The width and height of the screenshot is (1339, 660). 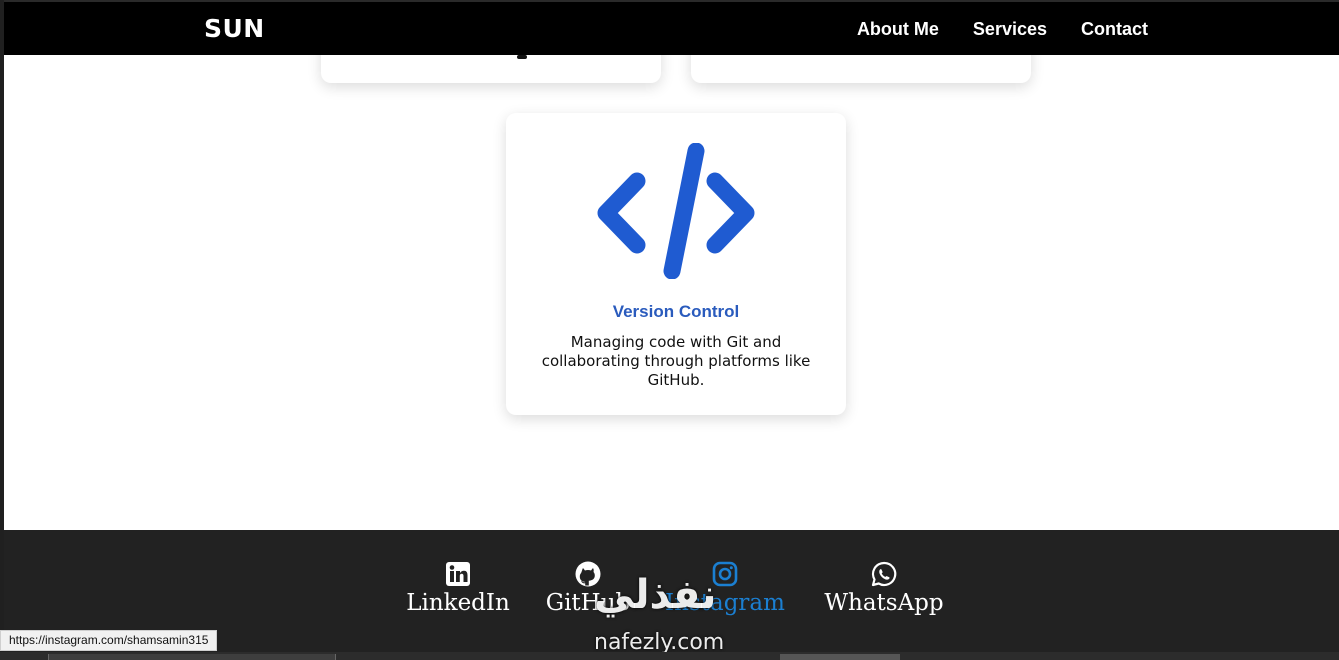 What do you see at coordinates (1010, 29) in the screenshot?
I see `nav-link-services: Services` at bounding box center [1010, 29].